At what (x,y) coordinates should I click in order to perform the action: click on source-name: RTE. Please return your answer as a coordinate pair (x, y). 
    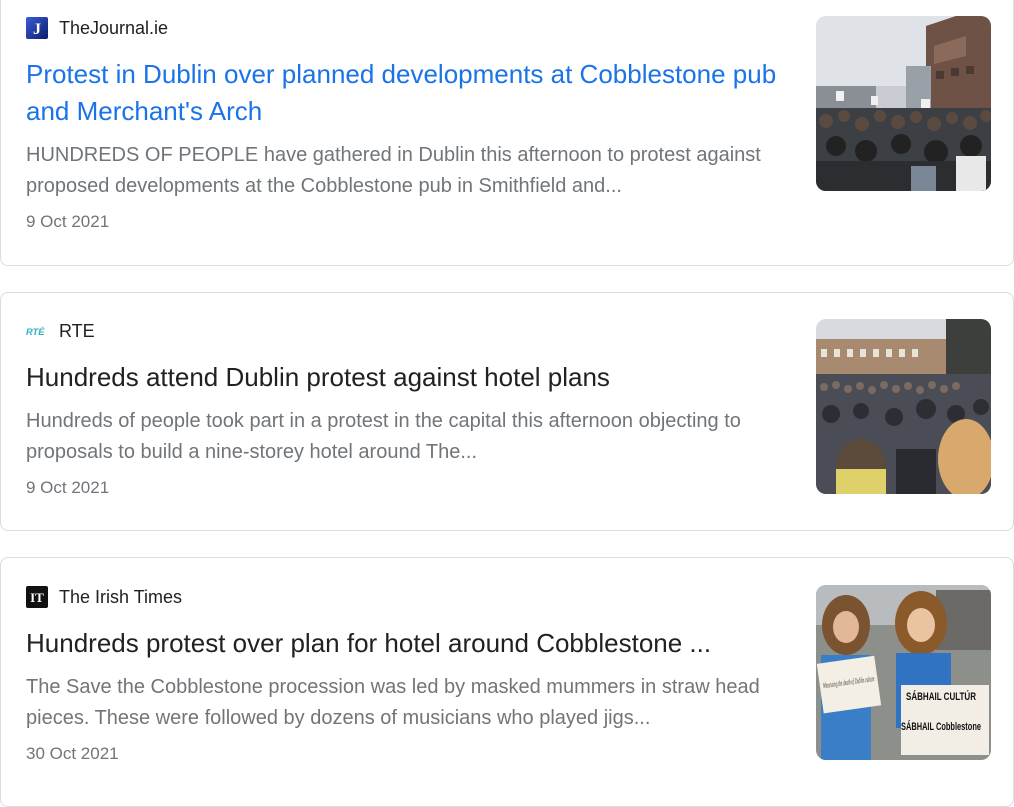
    Looking at the image, I should click on (77, 330).